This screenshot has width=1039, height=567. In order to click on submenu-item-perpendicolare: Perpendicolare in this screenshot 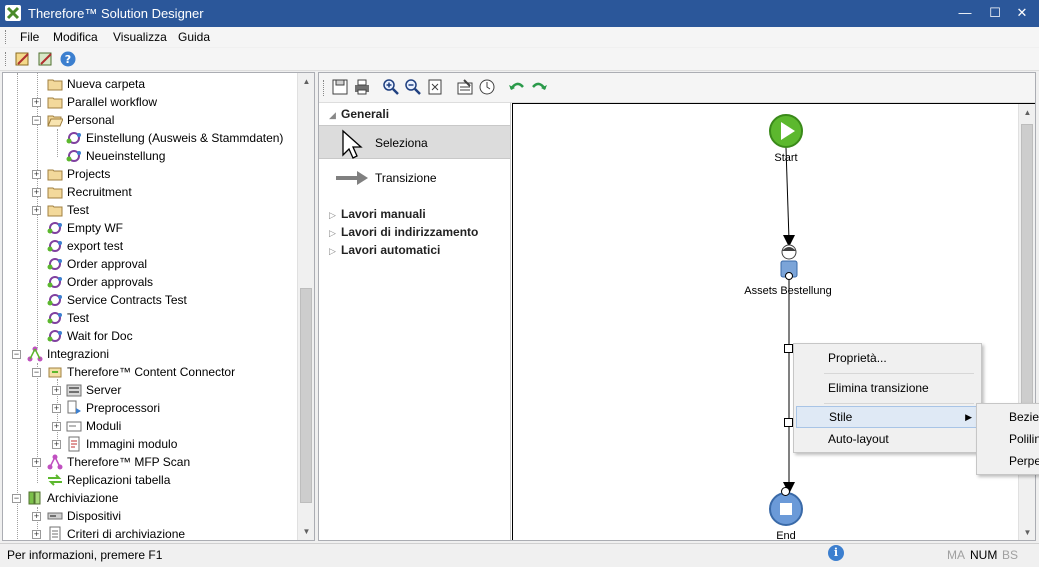, I will do `click(1024, 461)`.